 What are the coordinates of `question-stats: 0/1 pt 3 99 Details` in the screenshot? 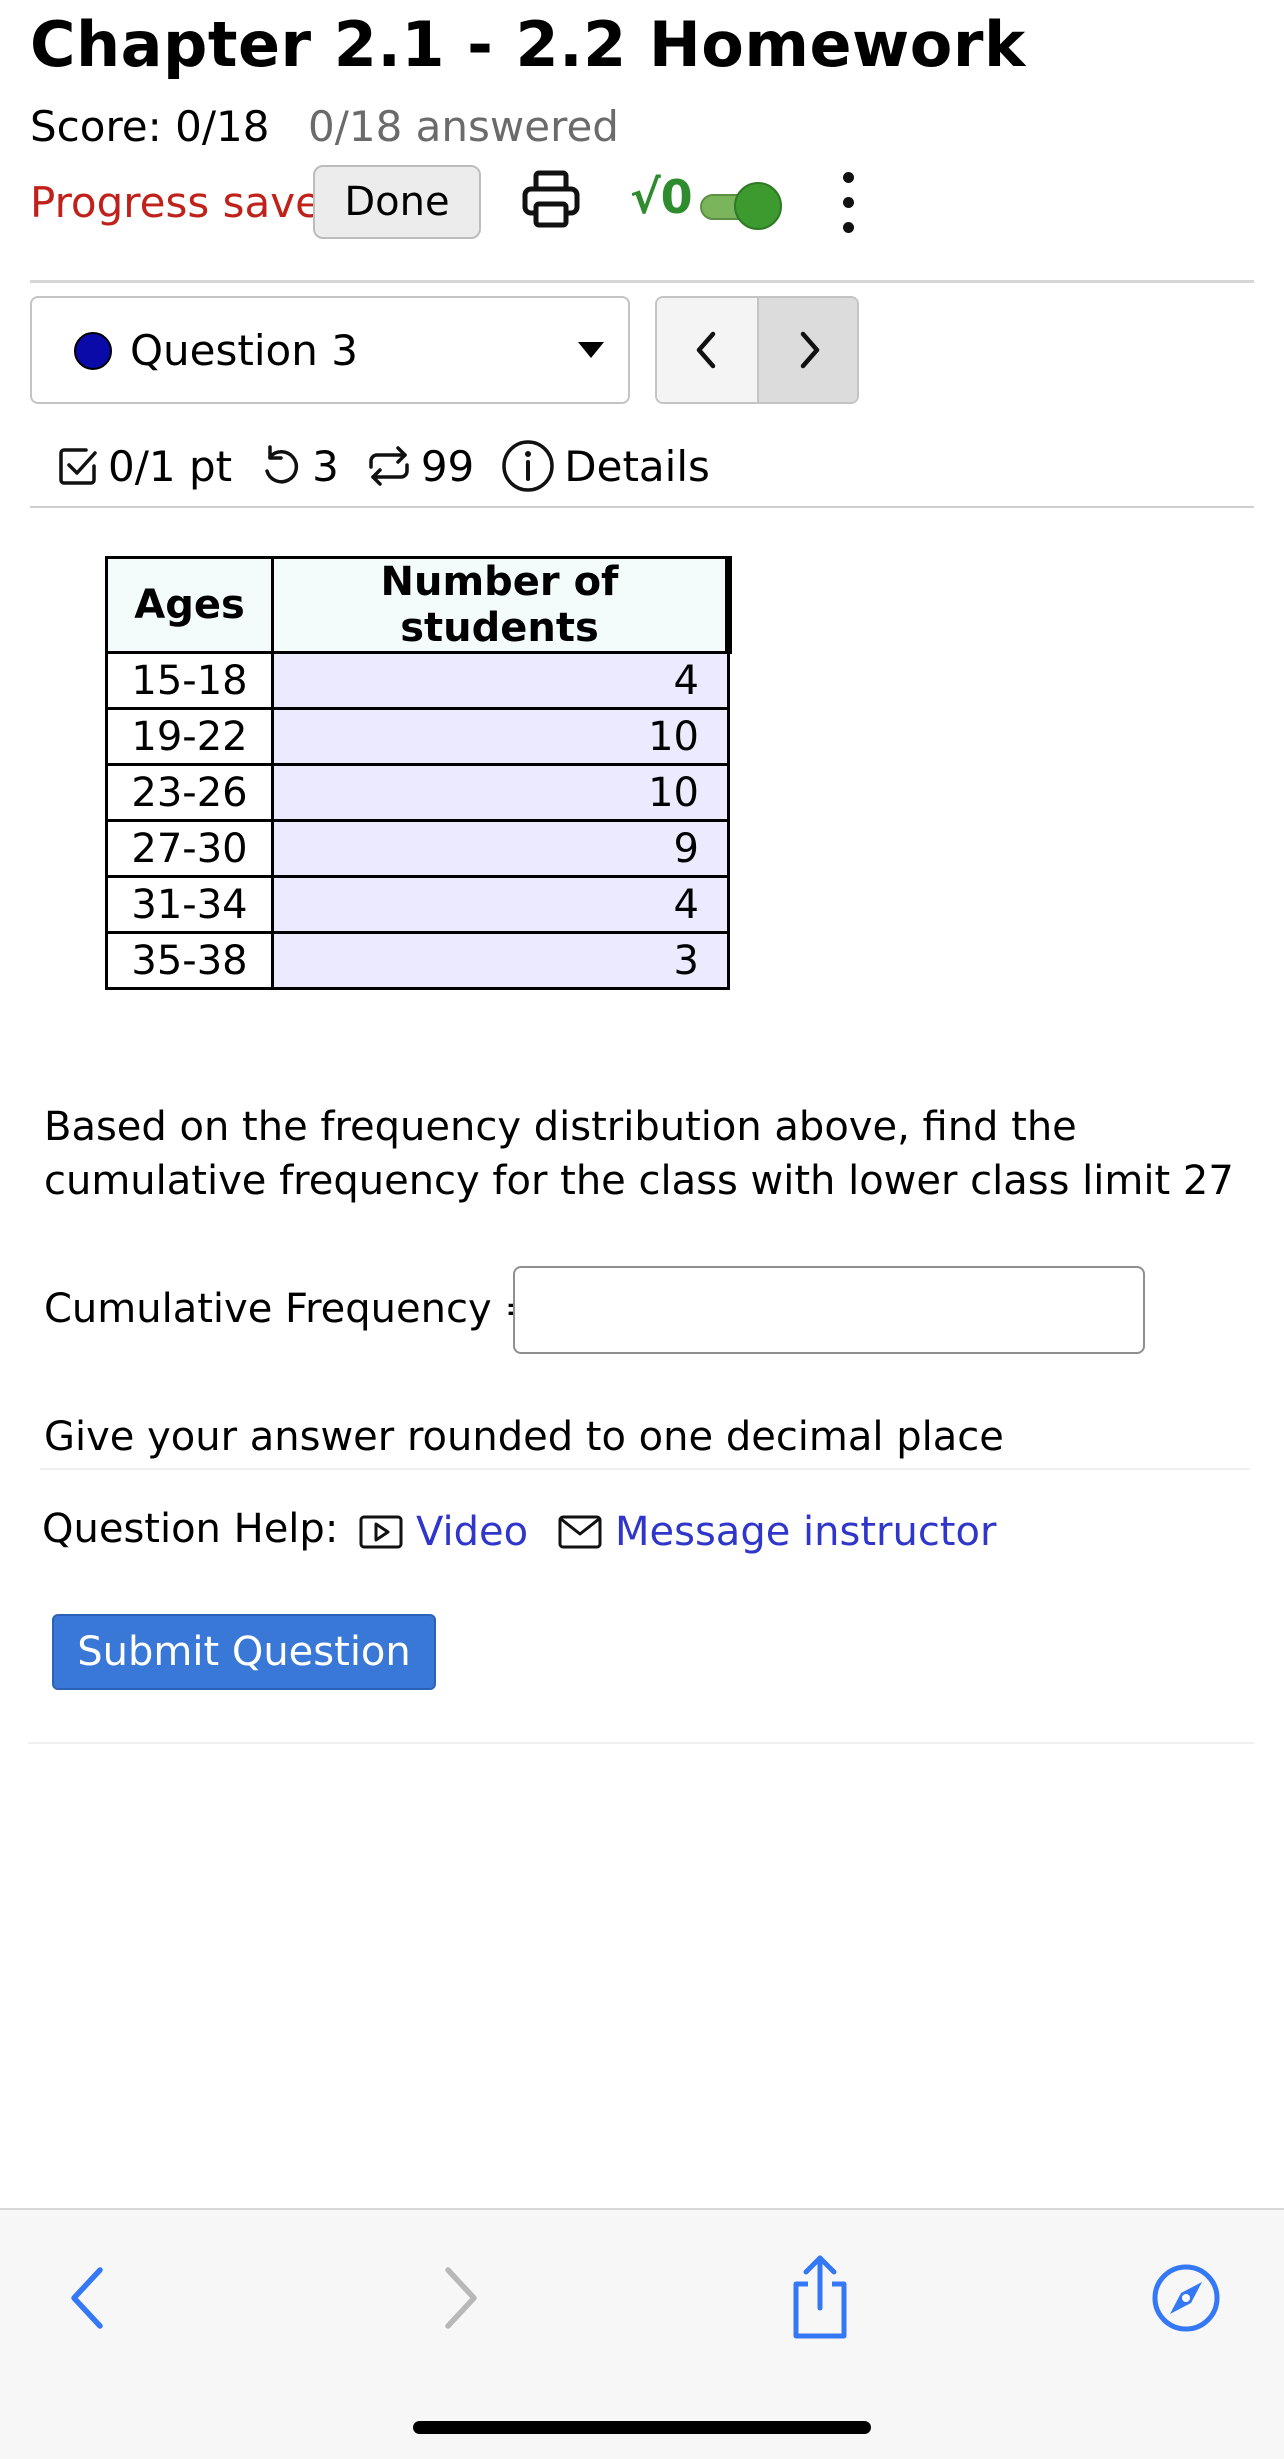 It's located at (396, 466).